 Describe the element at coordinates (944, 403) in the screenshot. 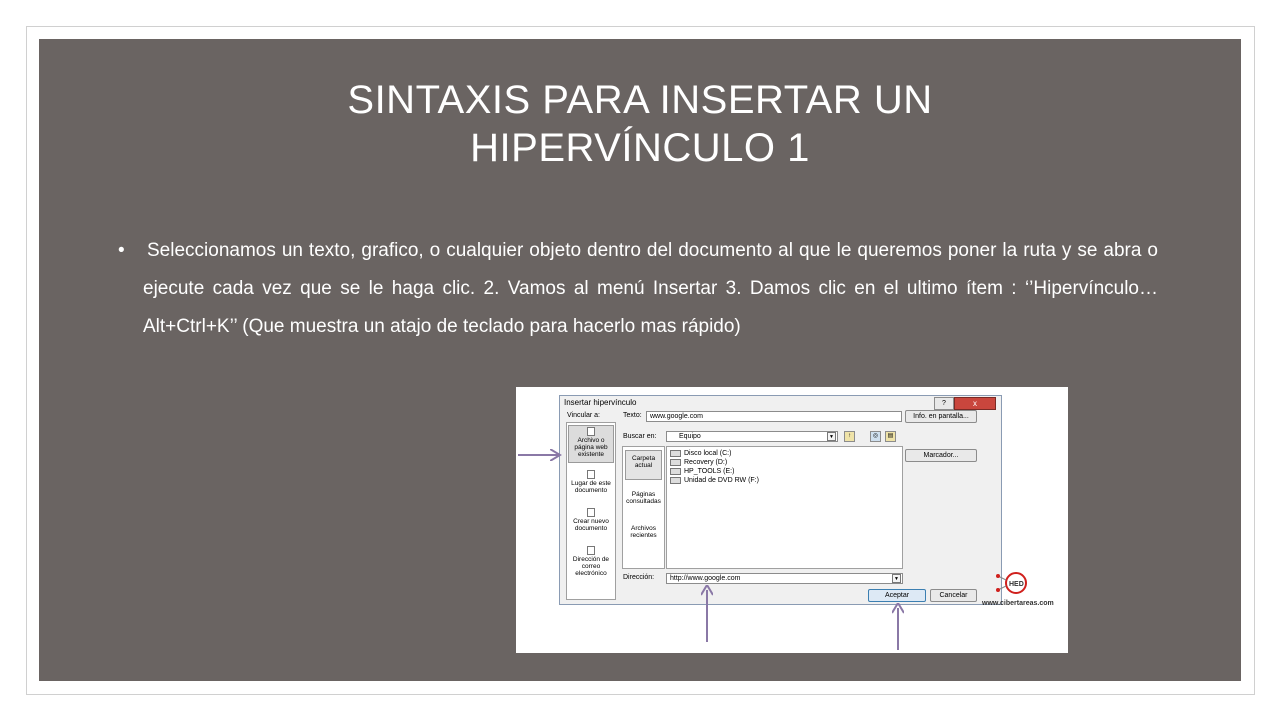

I see `help-button: ?` at that location.